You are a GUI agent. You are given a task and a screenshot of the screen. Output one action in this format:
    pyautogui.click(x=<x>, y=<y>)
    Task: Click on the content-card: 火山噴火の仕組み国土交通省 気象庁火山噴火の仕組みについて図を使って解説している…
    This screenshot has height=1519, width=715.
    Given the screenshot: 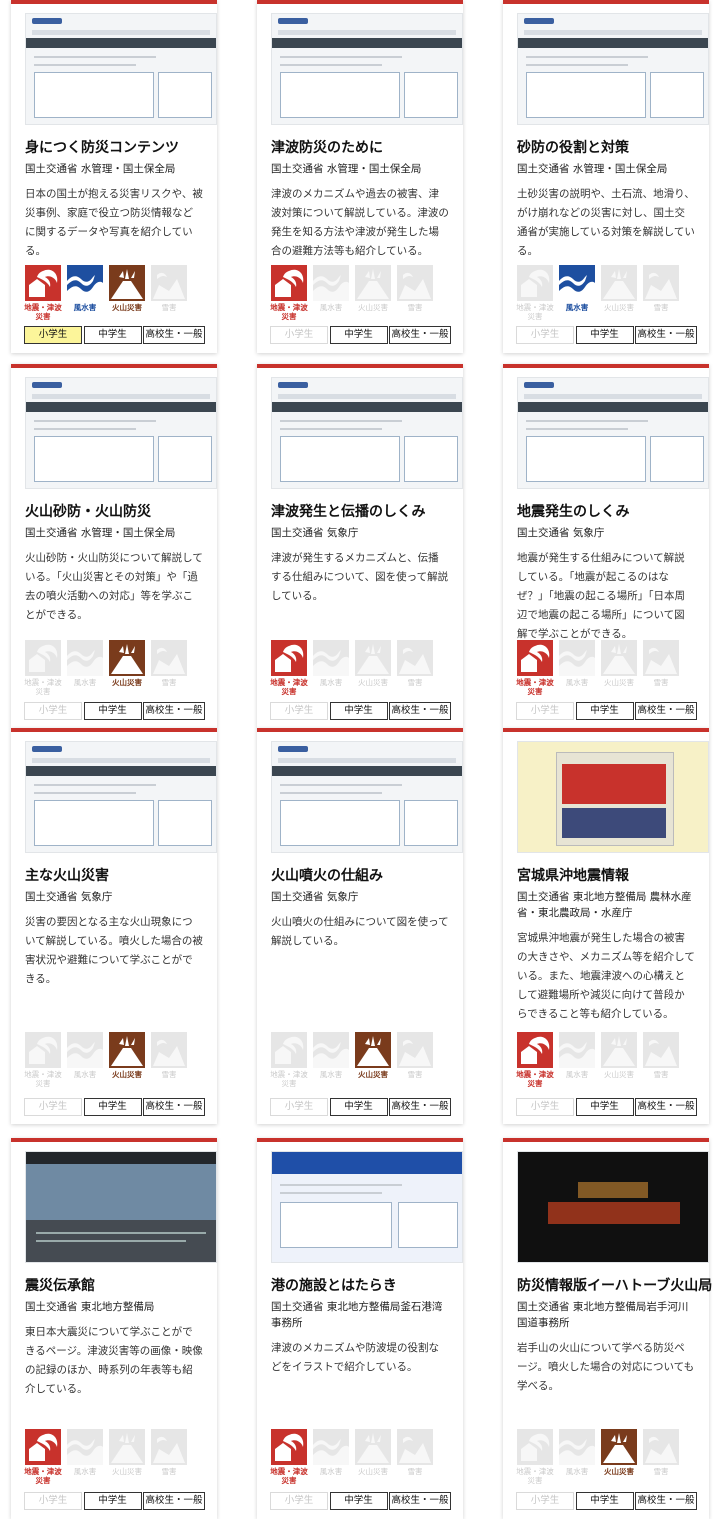 What is the action you would take?
    pyautogui.click(x=360, y=926)
    